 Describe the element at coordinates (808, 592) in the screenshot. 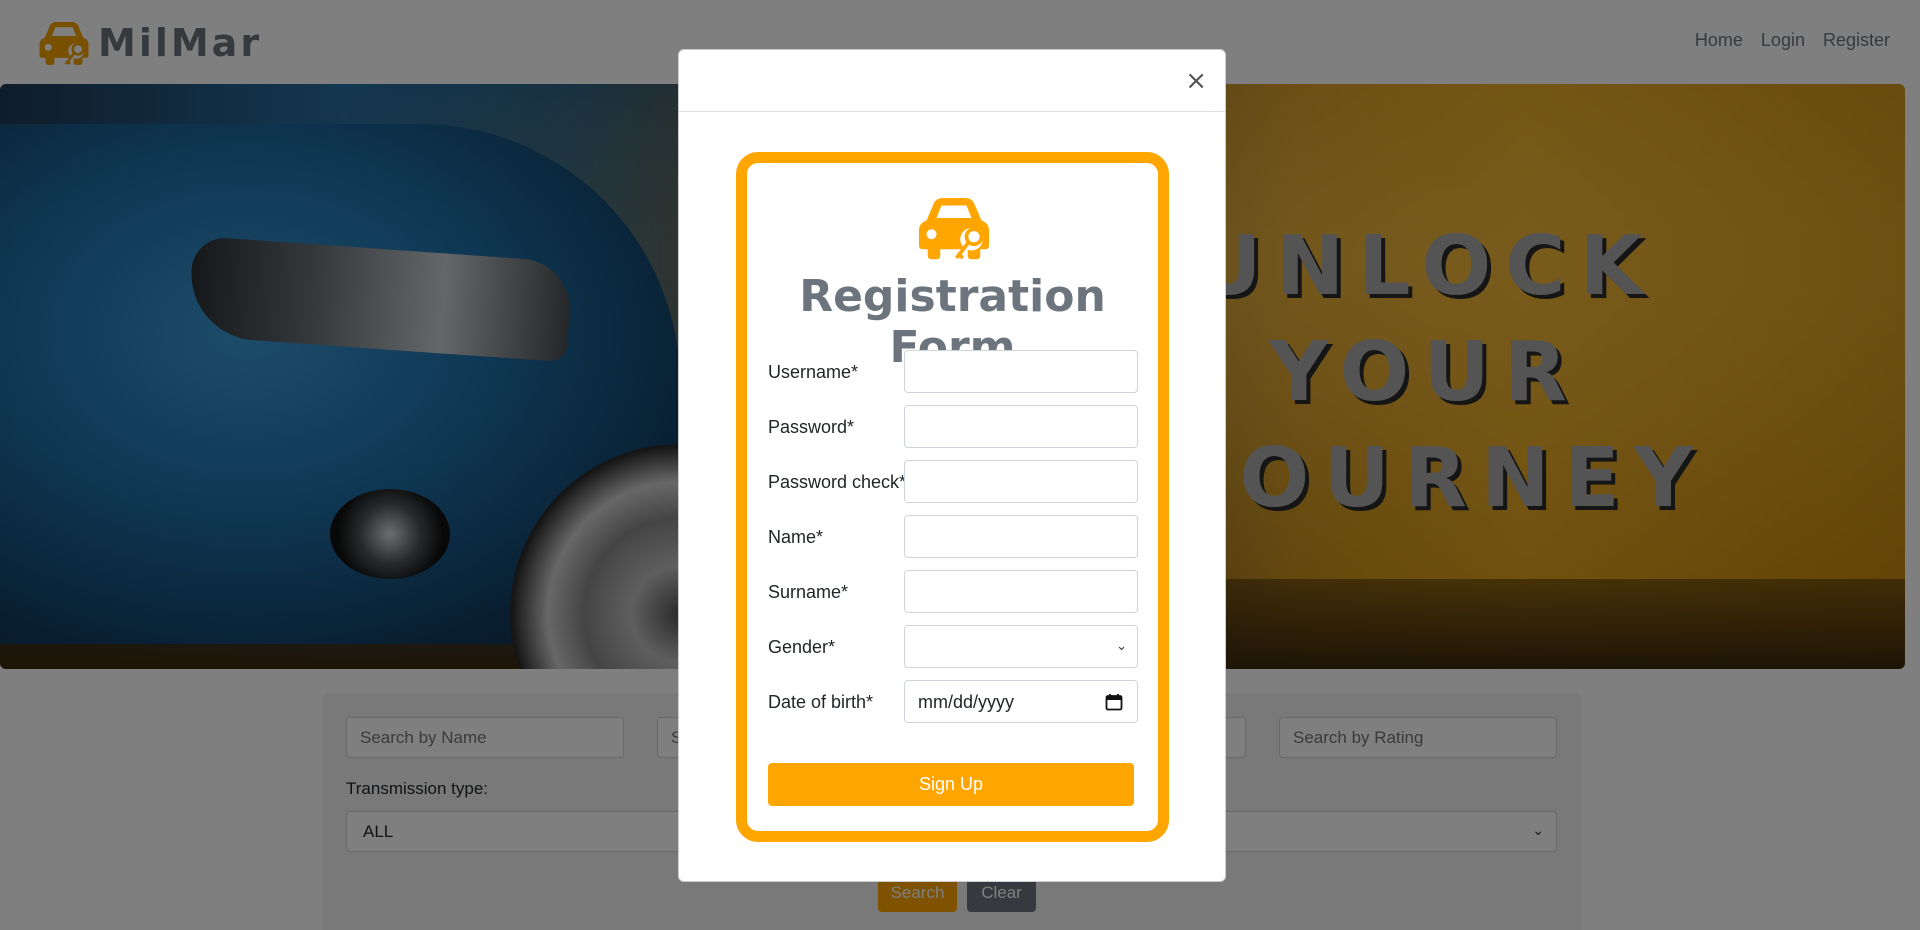

I see `surname-label: Surname*` at that location.